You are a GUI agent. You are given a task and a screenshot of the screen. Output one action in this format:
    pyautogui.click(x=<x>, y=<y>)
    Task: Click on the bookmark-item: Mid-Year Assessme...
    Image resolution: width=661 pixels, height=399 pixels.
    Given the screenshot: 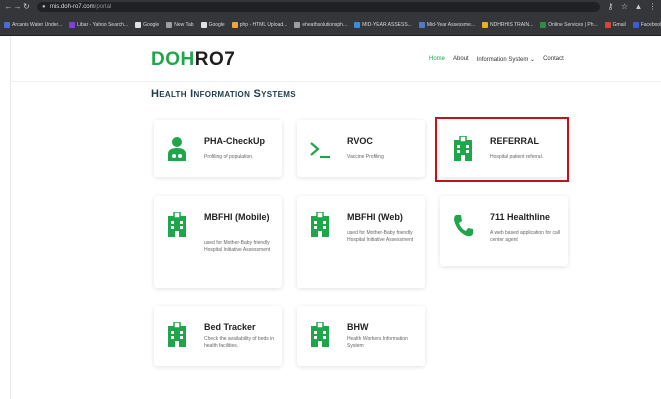 What is the action you would take?
    pyautogui.click(x=447, y=24)
    